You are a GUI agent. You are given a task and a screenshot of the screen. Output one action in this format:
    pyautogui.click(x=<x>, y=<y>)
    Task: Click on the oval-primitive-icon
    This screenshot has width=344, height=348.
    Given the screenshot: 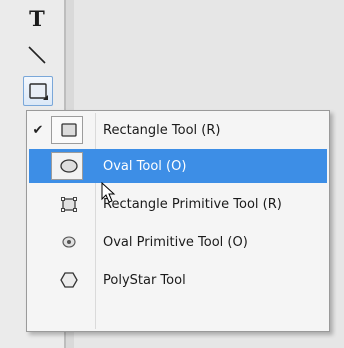 What is the action you would take?
    pyautogui.click(x=69, y=242)
    